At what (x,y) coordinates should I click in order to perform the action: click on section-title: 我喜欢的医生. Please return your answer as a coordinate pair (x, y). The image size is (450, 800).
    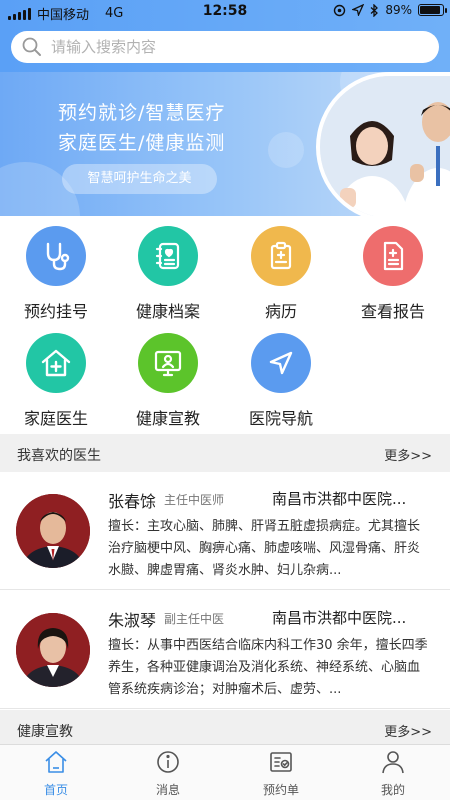
    Looking at the image, I should click on (59, 456).